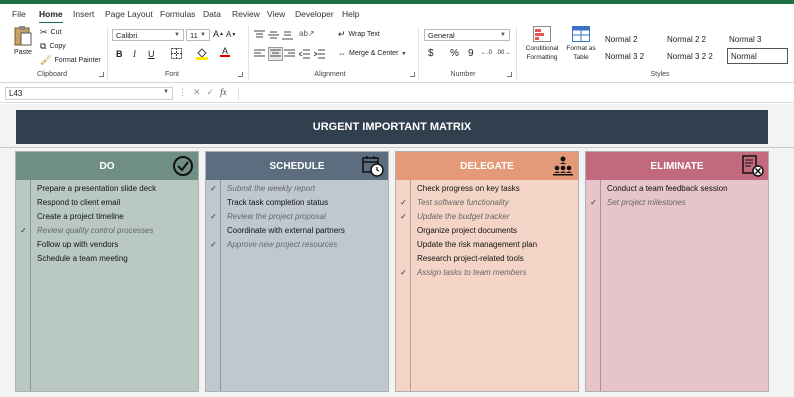 The image size is (794, 397). Describe the element at coordinates (129, 14) in the screenshot. I see `tab-page-layout: Page Layout` at that location.